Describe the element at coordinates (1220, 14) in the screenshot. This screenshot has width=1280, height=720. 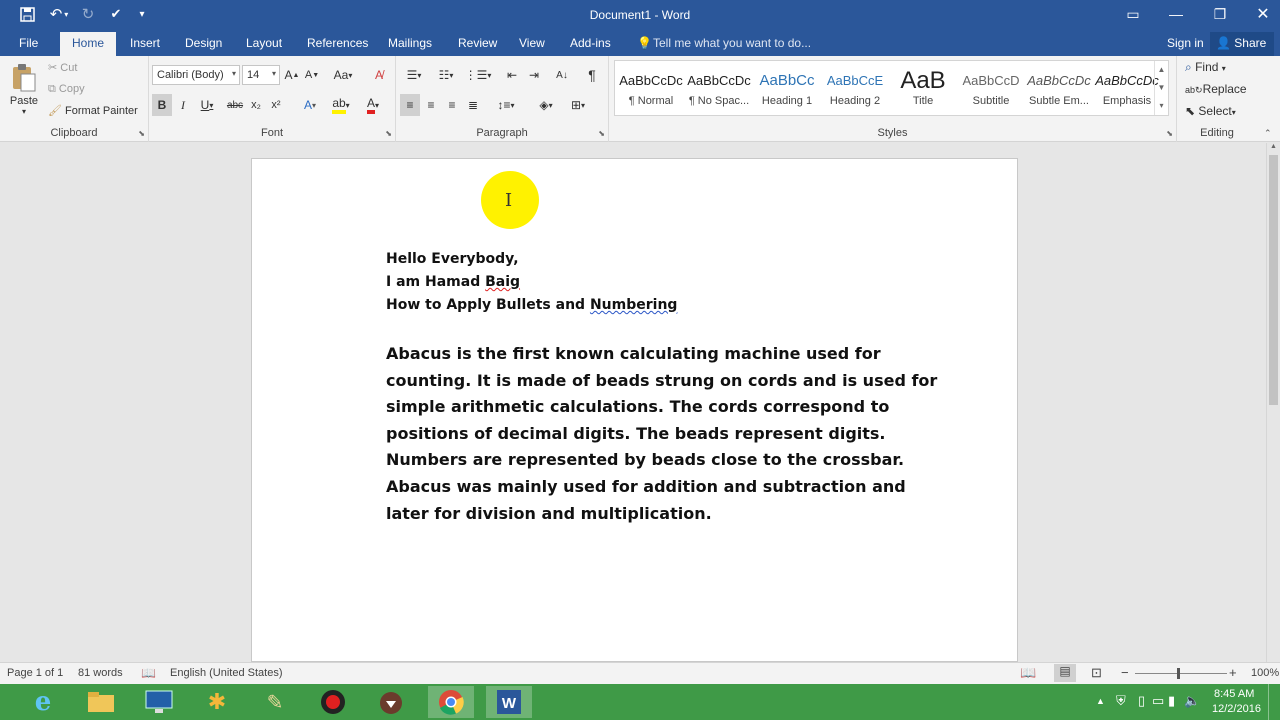
I see `restore-icon: ❐` at that location.